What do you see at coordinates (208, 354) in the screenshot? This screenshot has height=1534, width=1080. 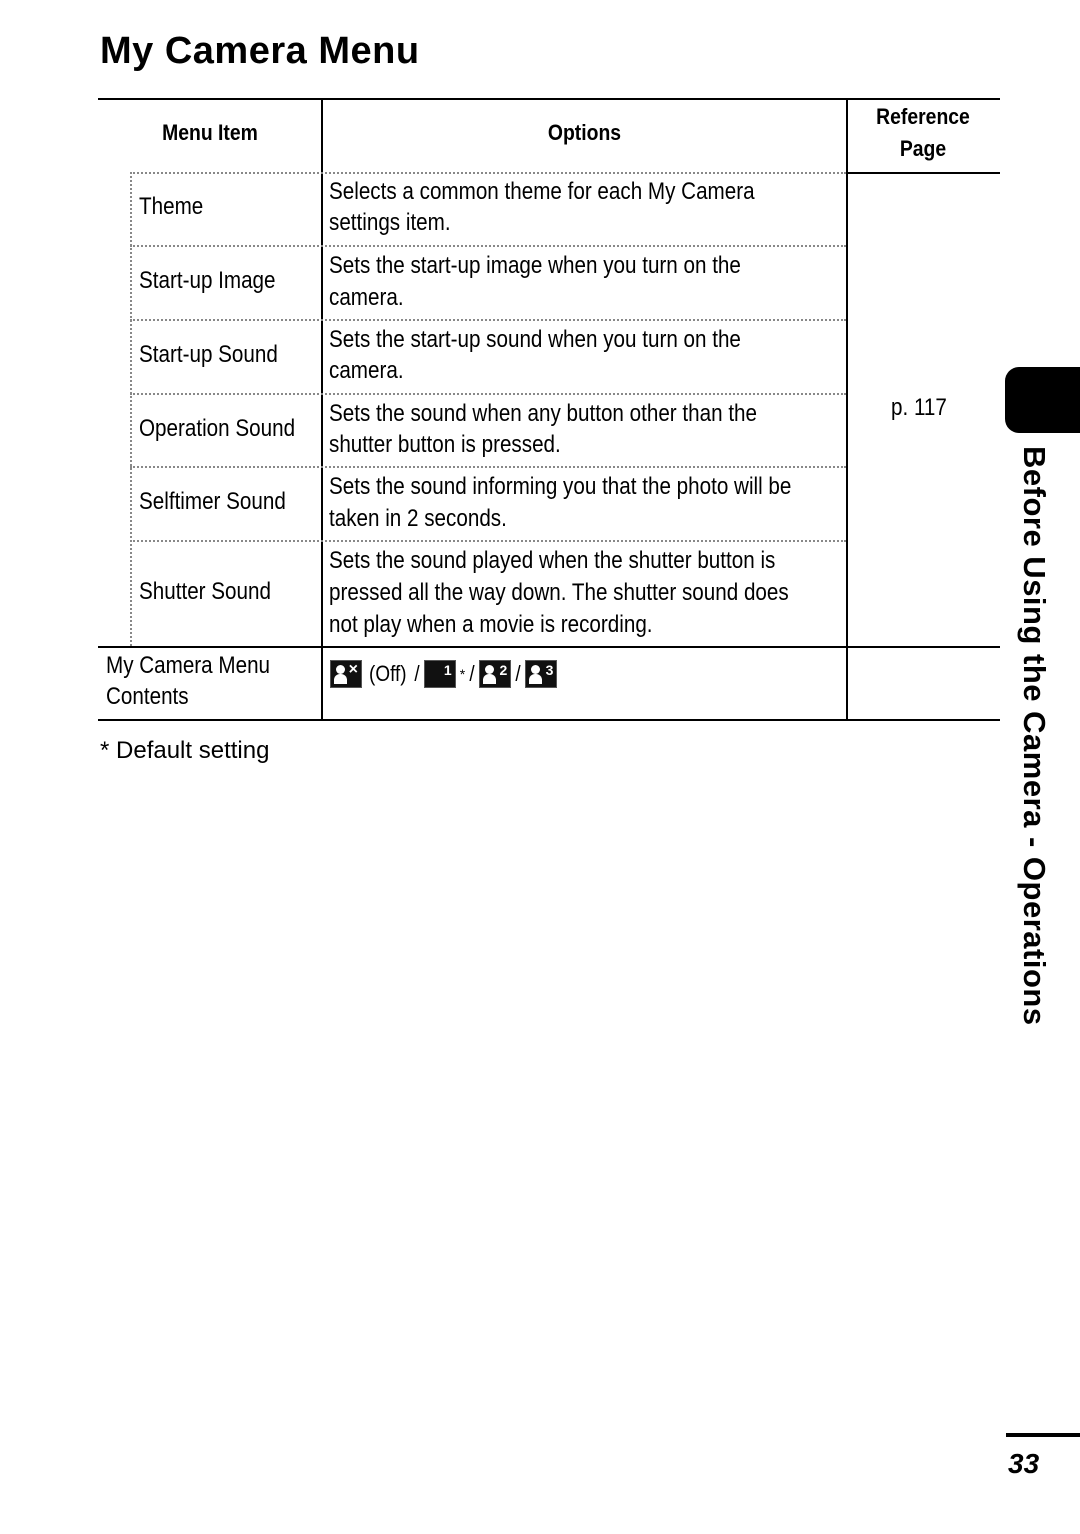 I see `menu-item-label: Start-up Sound` at bounding box center [208, 354].